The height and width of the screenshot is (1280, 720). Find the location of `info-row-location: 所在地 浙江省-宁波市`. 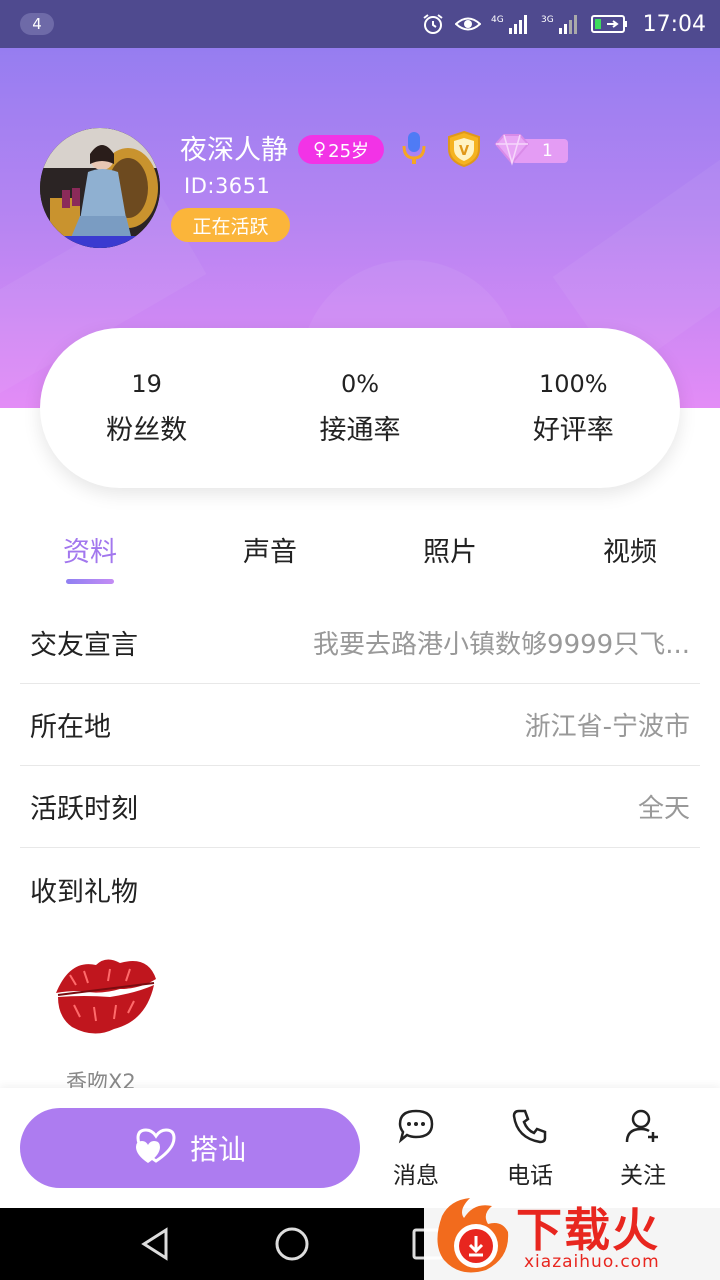

info-row-location: 所在地 浙江省-宁波市 is located at coordinates (360, 725).